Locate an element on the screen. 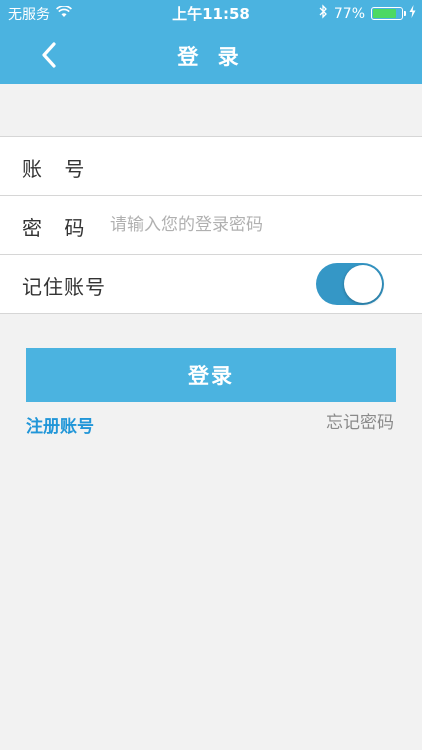 The image size is (422, 750). charging-icon is located at coordinates (412, 13).